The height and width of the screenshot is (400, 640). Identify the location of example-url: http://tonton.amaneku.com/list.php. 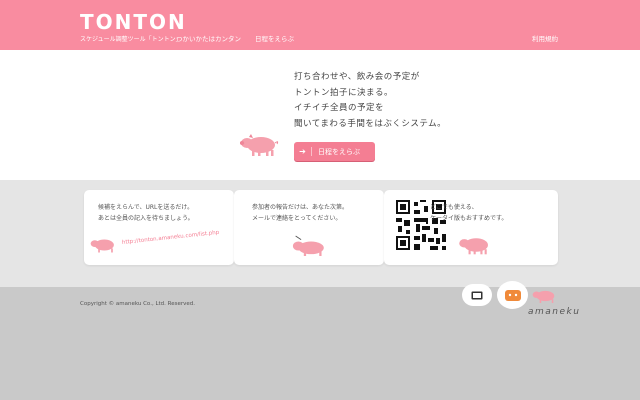
(170, 237).